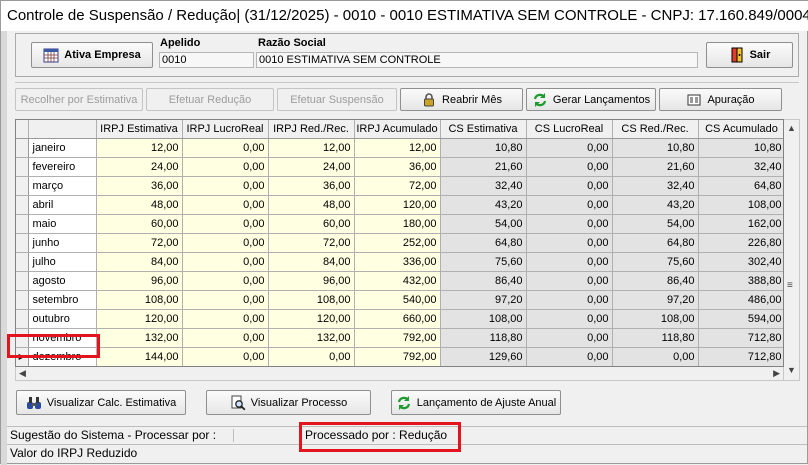 This screenshot has width=808, height=465. What do you see at coordinates (139, 262) in the screenshot?
I see `value-cell: 84,00` at bounding box center [139, 262].